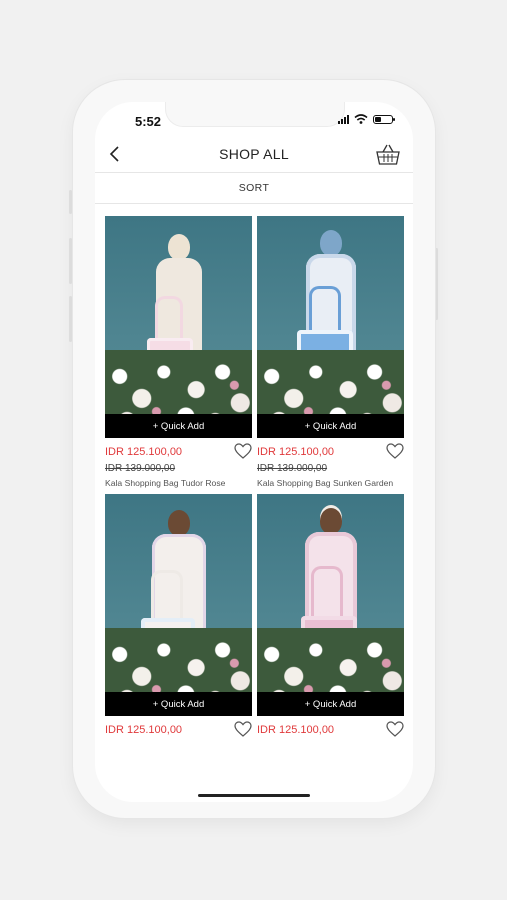 The image size is (507, 900). What do you see at coordinates (115, 154) in the screenshot?
I see `back-arrow-icon` at bounding box center [115, 154].